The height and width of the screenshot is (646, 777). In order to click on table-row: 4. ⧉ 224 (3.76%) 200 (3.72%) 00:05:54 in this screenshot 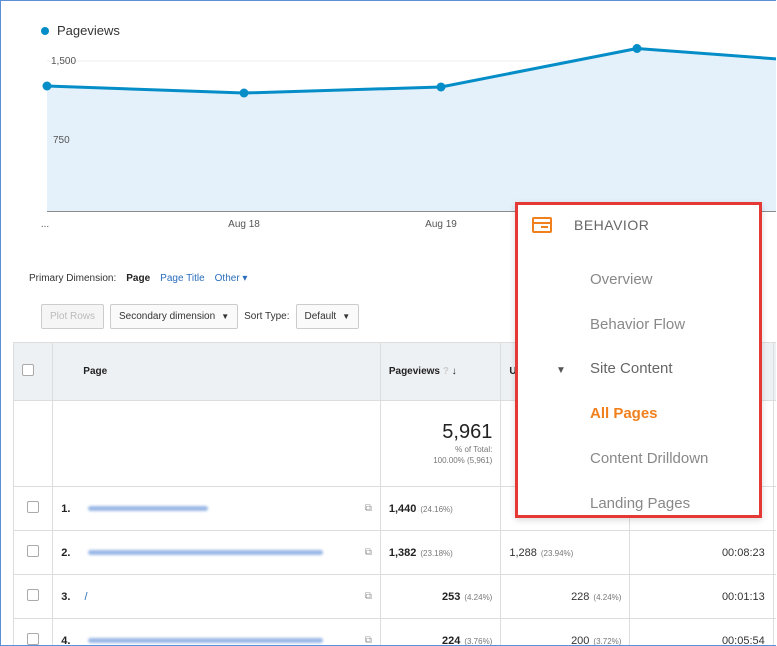, I will do `click(394, 632)`.